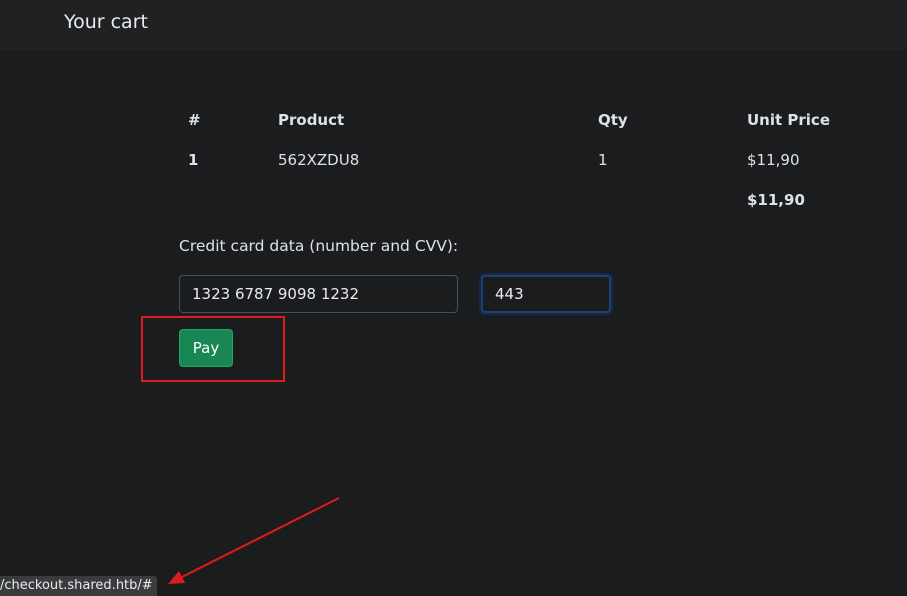  What do you see at coordinates (78, 586) in the screenshot?
I see `status-bar-url: /checkout.shared.htb/#` at bounding box center [78, 586].